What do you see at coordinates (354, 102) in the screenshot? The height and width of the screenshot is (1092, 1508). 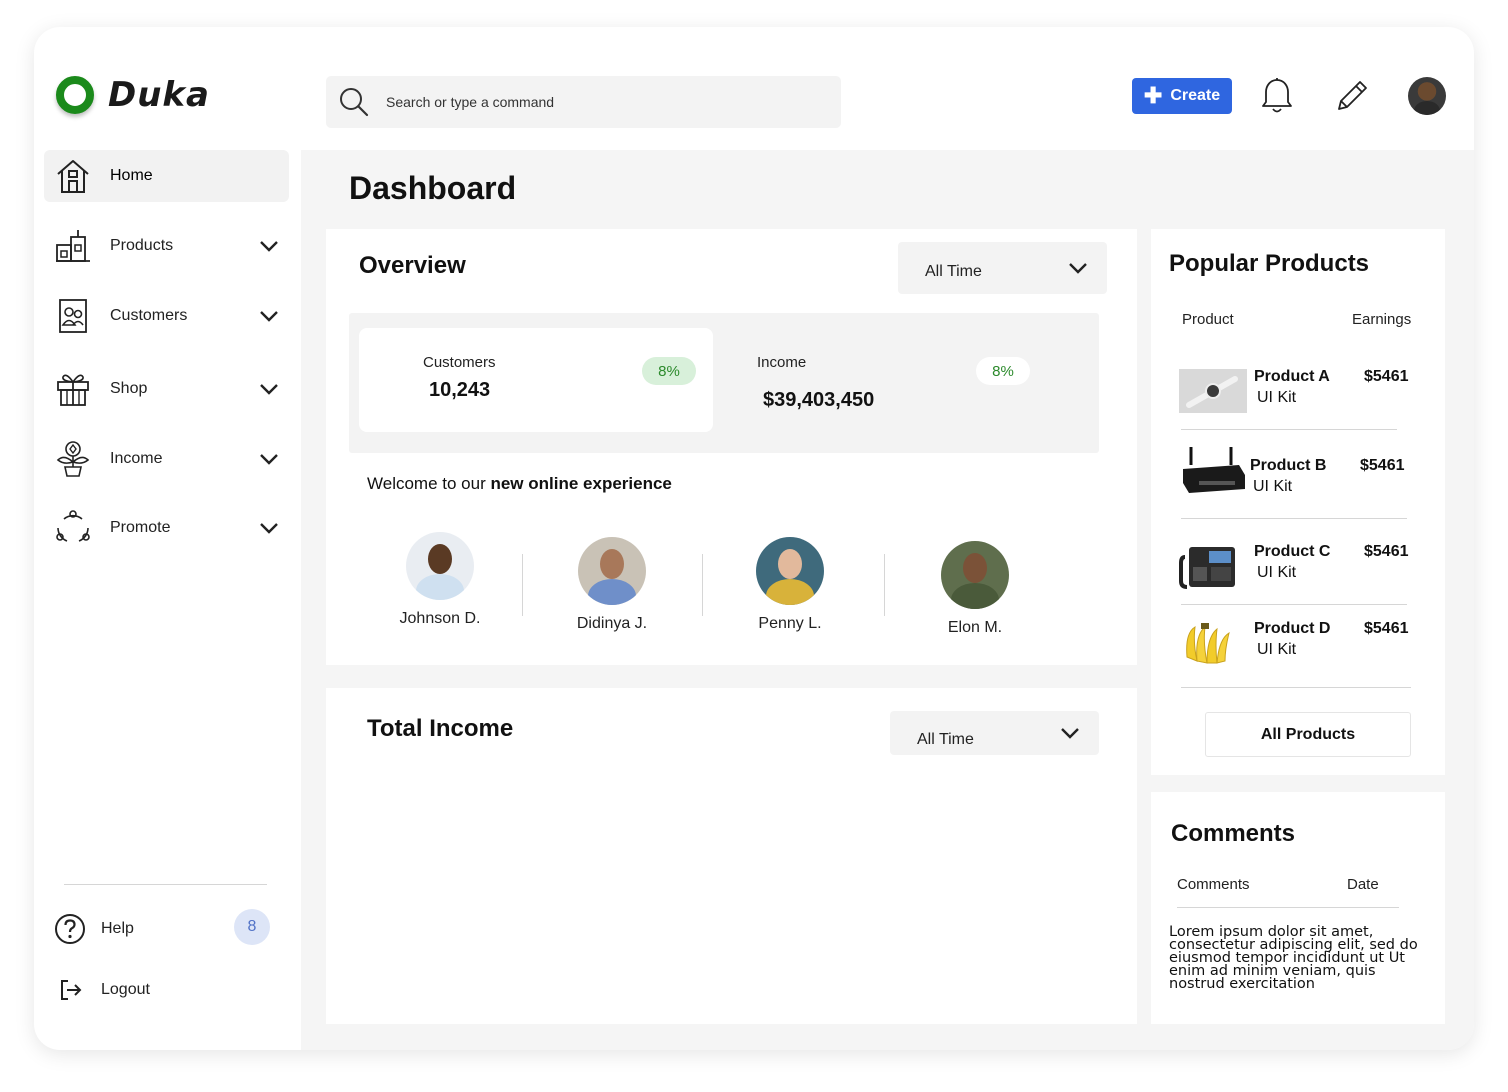 I see `search-icon` at bounding box center [354, 102].